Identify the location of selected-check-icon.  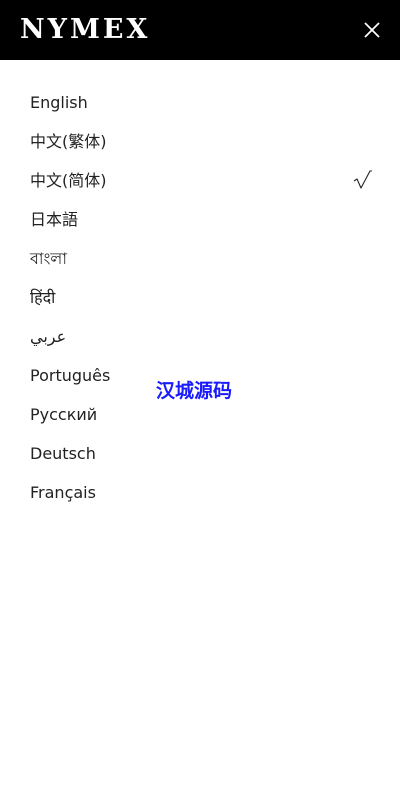
(363, 180).